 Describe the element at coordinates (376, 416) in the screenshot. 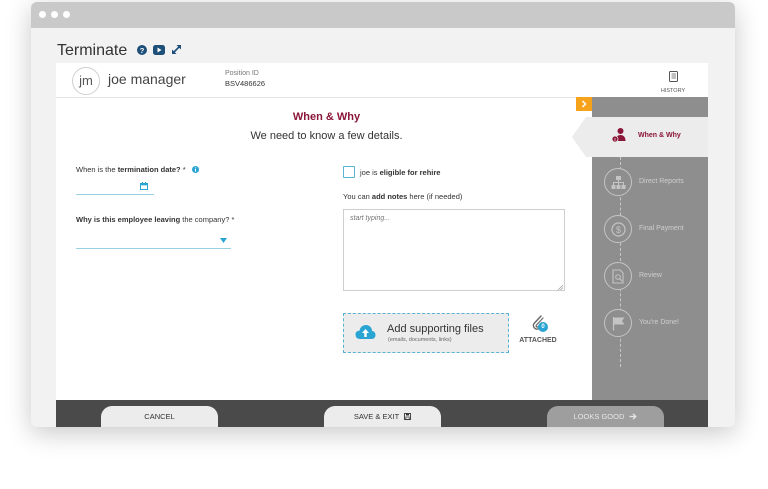

I see `save-exit-button-label: SAVE & EXIT` at that location.